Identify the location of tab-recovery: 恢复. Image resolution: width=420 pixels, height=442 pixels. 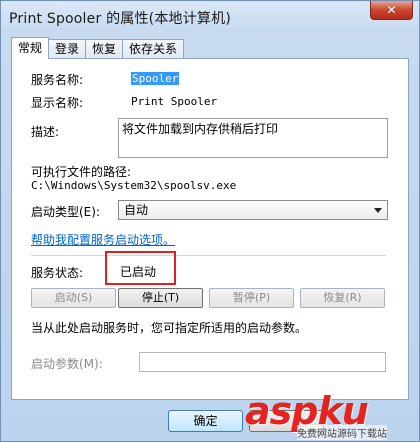
(104, 49).